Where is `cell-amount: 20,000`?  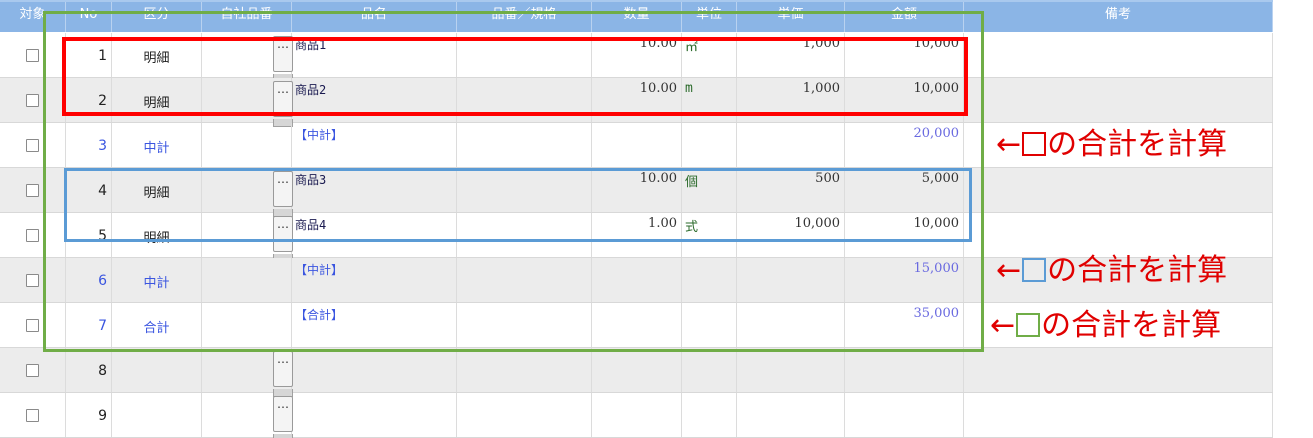 cell-amount: 20,000 is located at coordinates (904, 145).